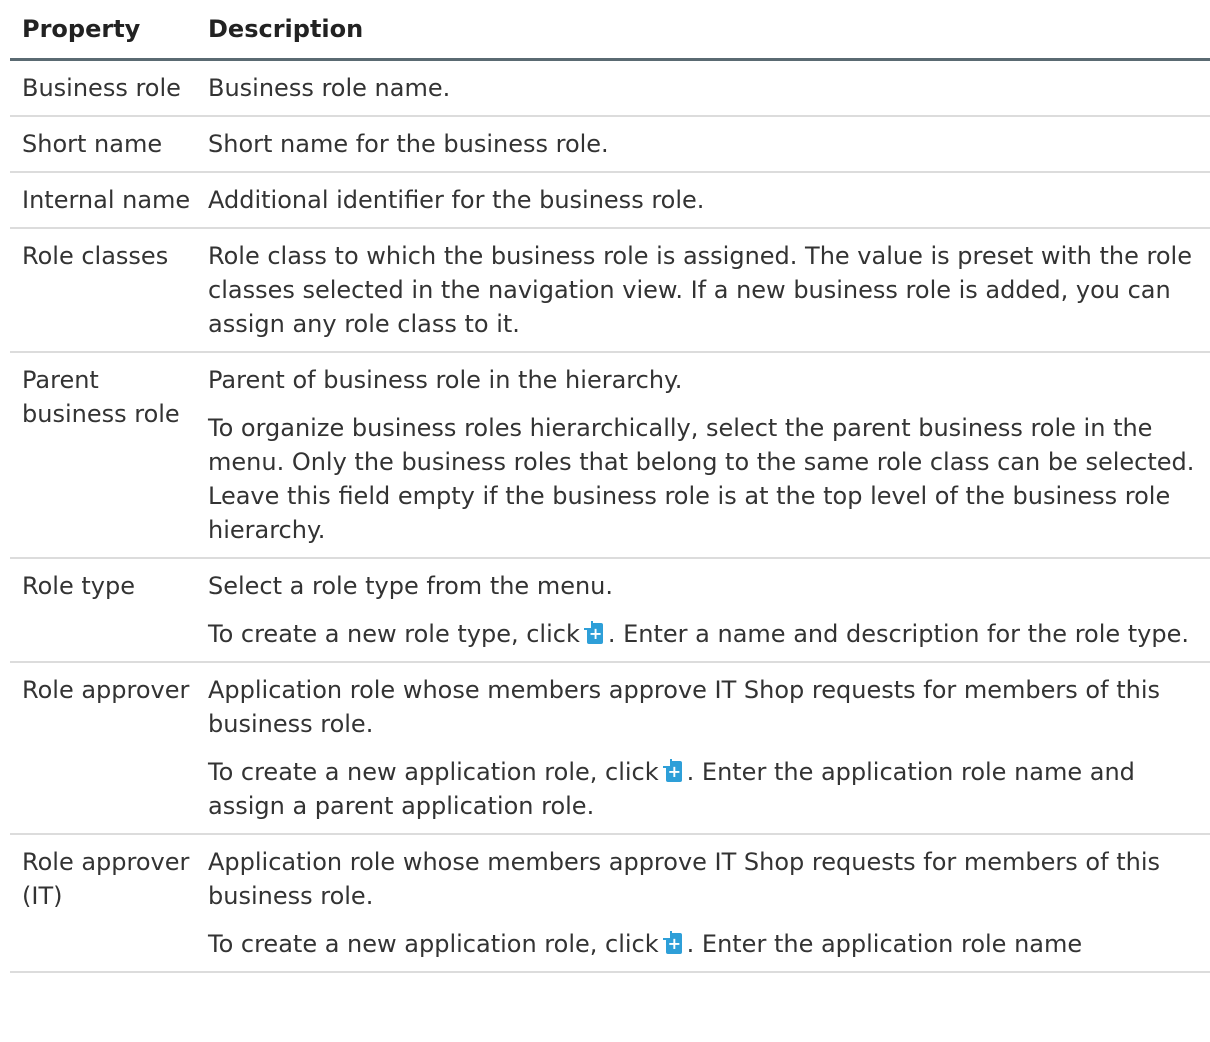 Image resolution: width=1210 pixels, height=1042 pixels. Describe the element at coordinates (703, 144) in the screenshot. I see `description-cell: Short name for the business role.` at that location.